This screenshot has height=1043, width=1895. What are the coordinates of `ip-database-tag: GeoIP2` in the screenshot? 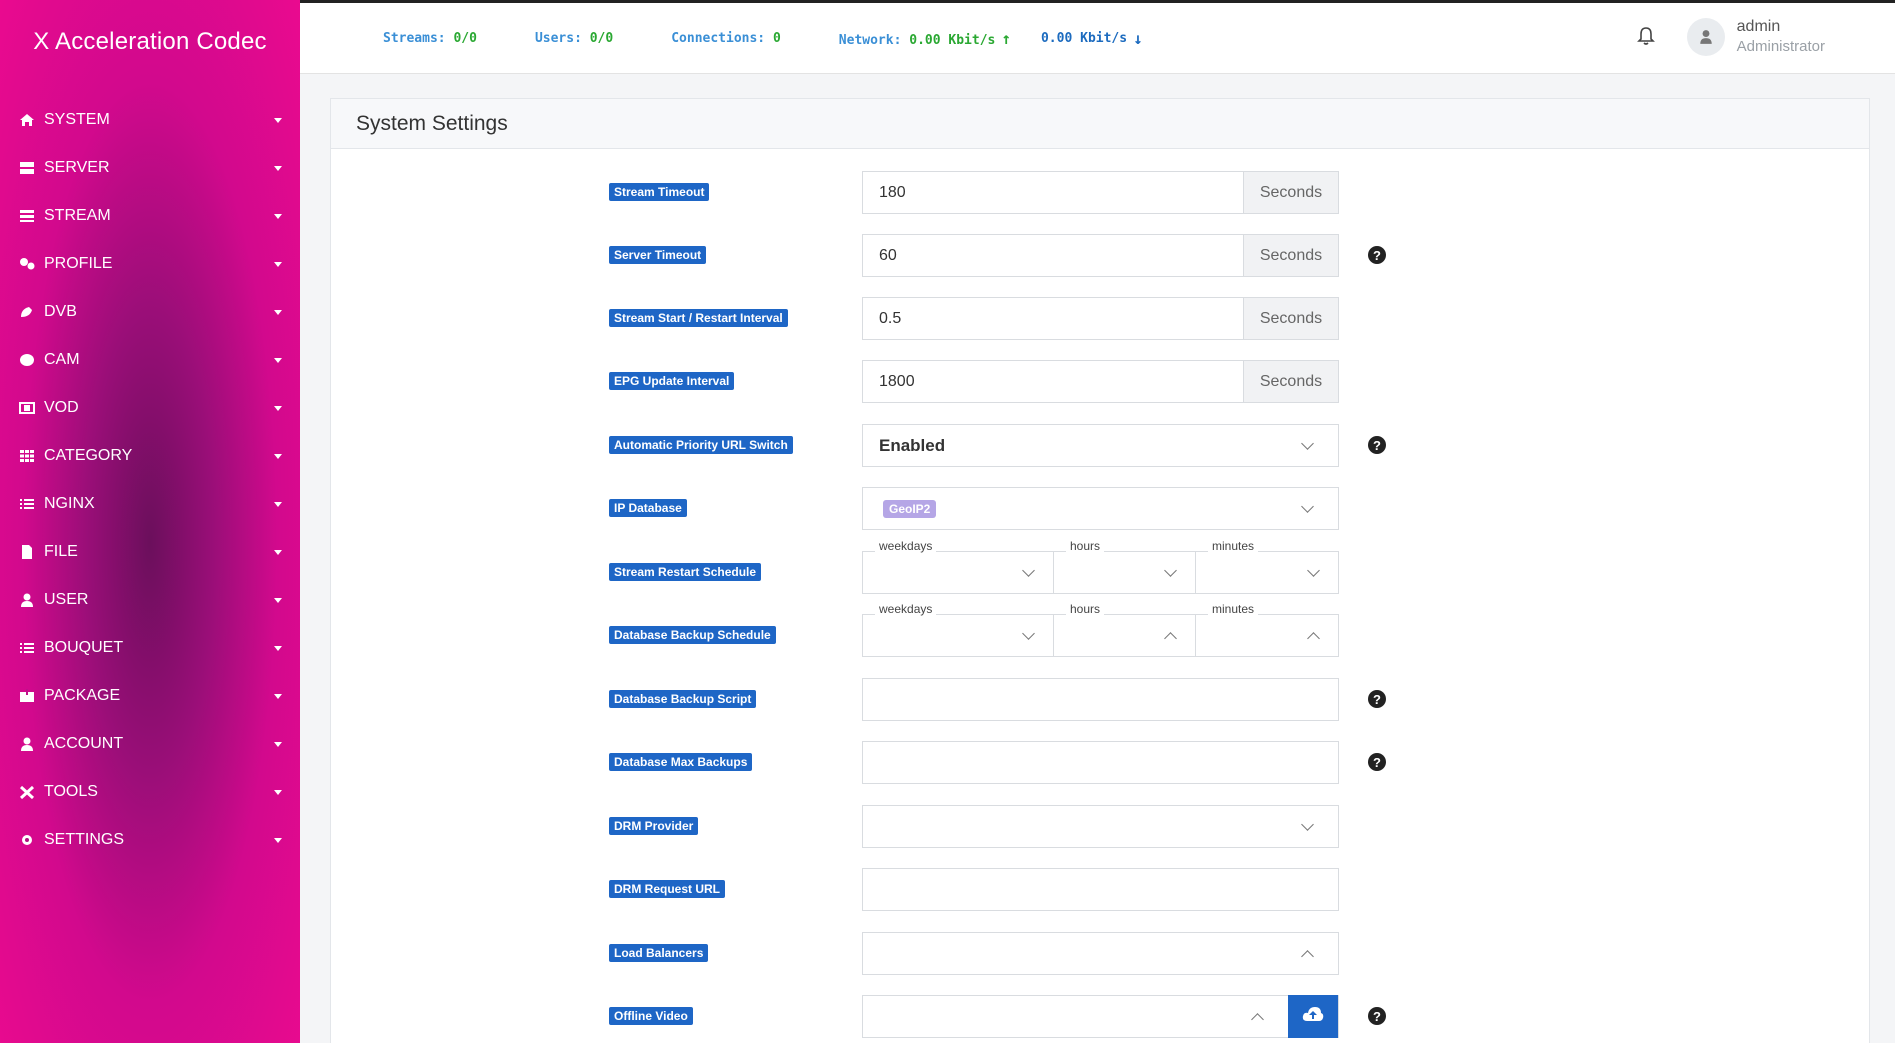 It's located at (910, 508).